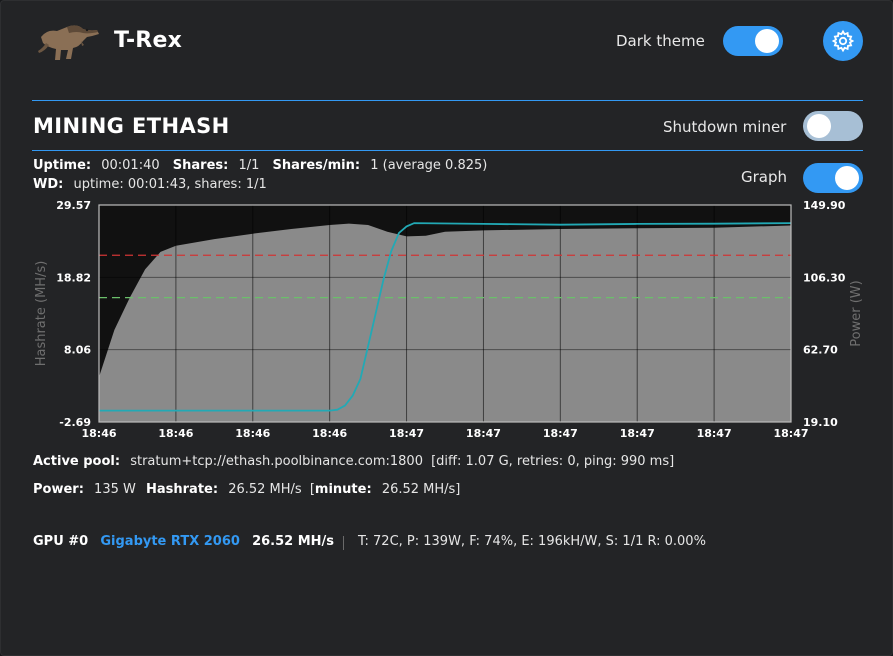 The image size is (893, 656). I want to click on y-right-tick-label: 62.70, so click(820, 350).